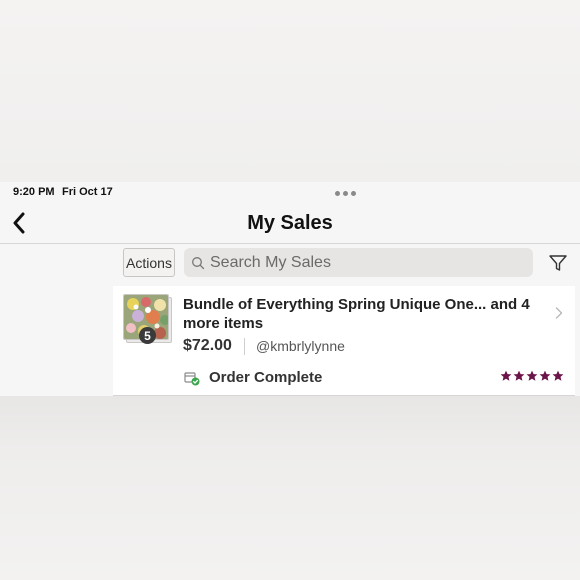 The image size is (580, 580). I want to click on divider, so click(244, 346).